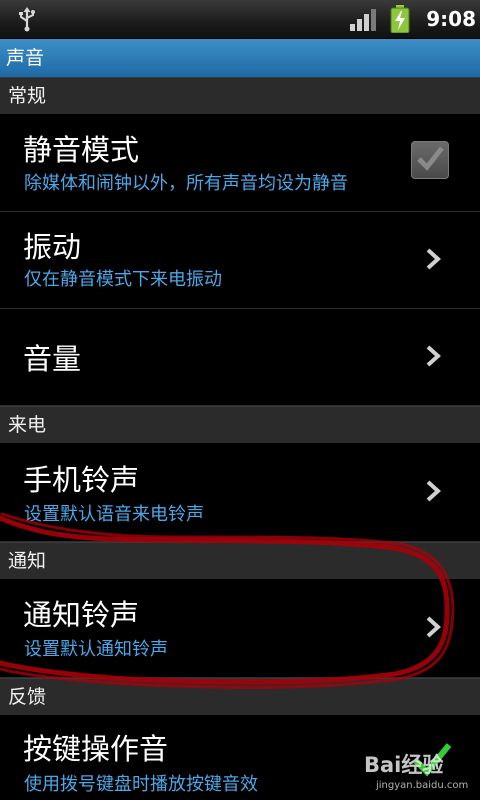  I want to click on row-title: 通知铃声, so click(81, 615).